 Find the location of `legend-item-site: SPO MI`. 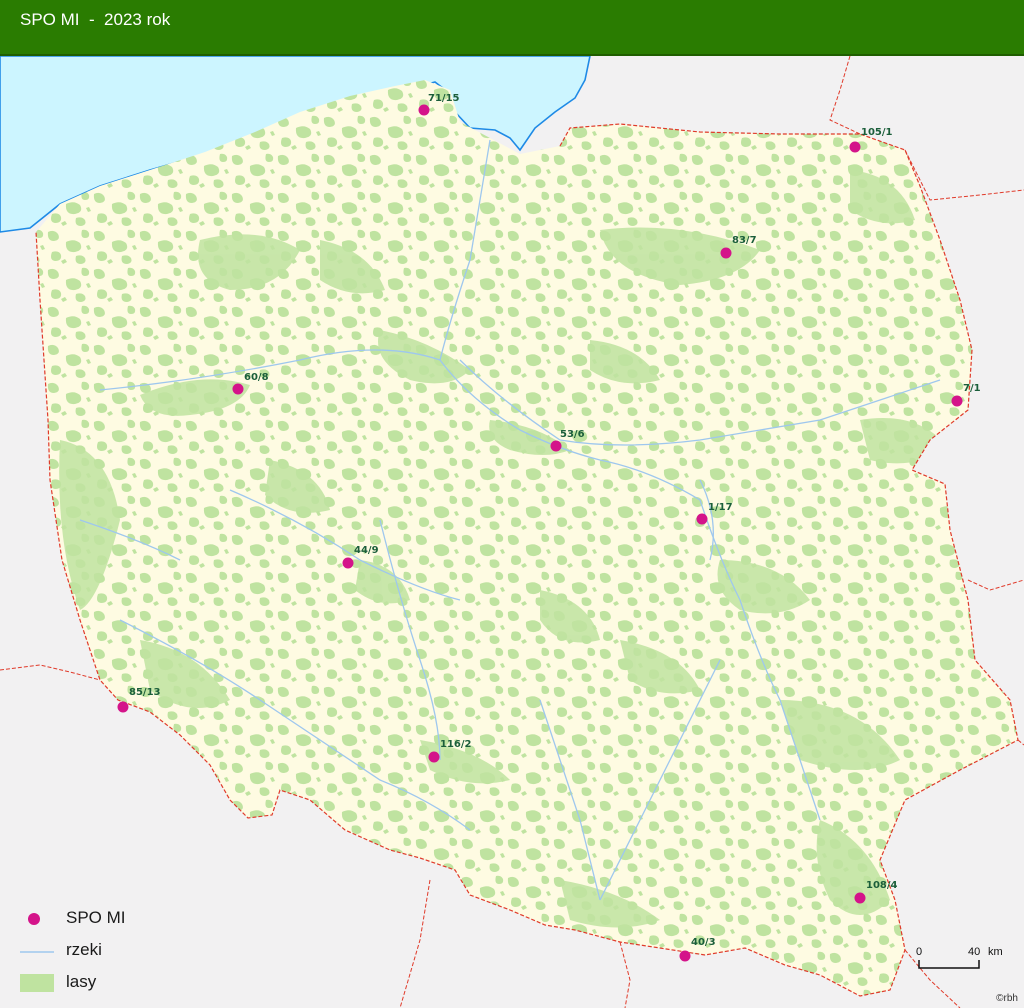

legend-item-site: SPO MI is located at coordinates (114, 919).